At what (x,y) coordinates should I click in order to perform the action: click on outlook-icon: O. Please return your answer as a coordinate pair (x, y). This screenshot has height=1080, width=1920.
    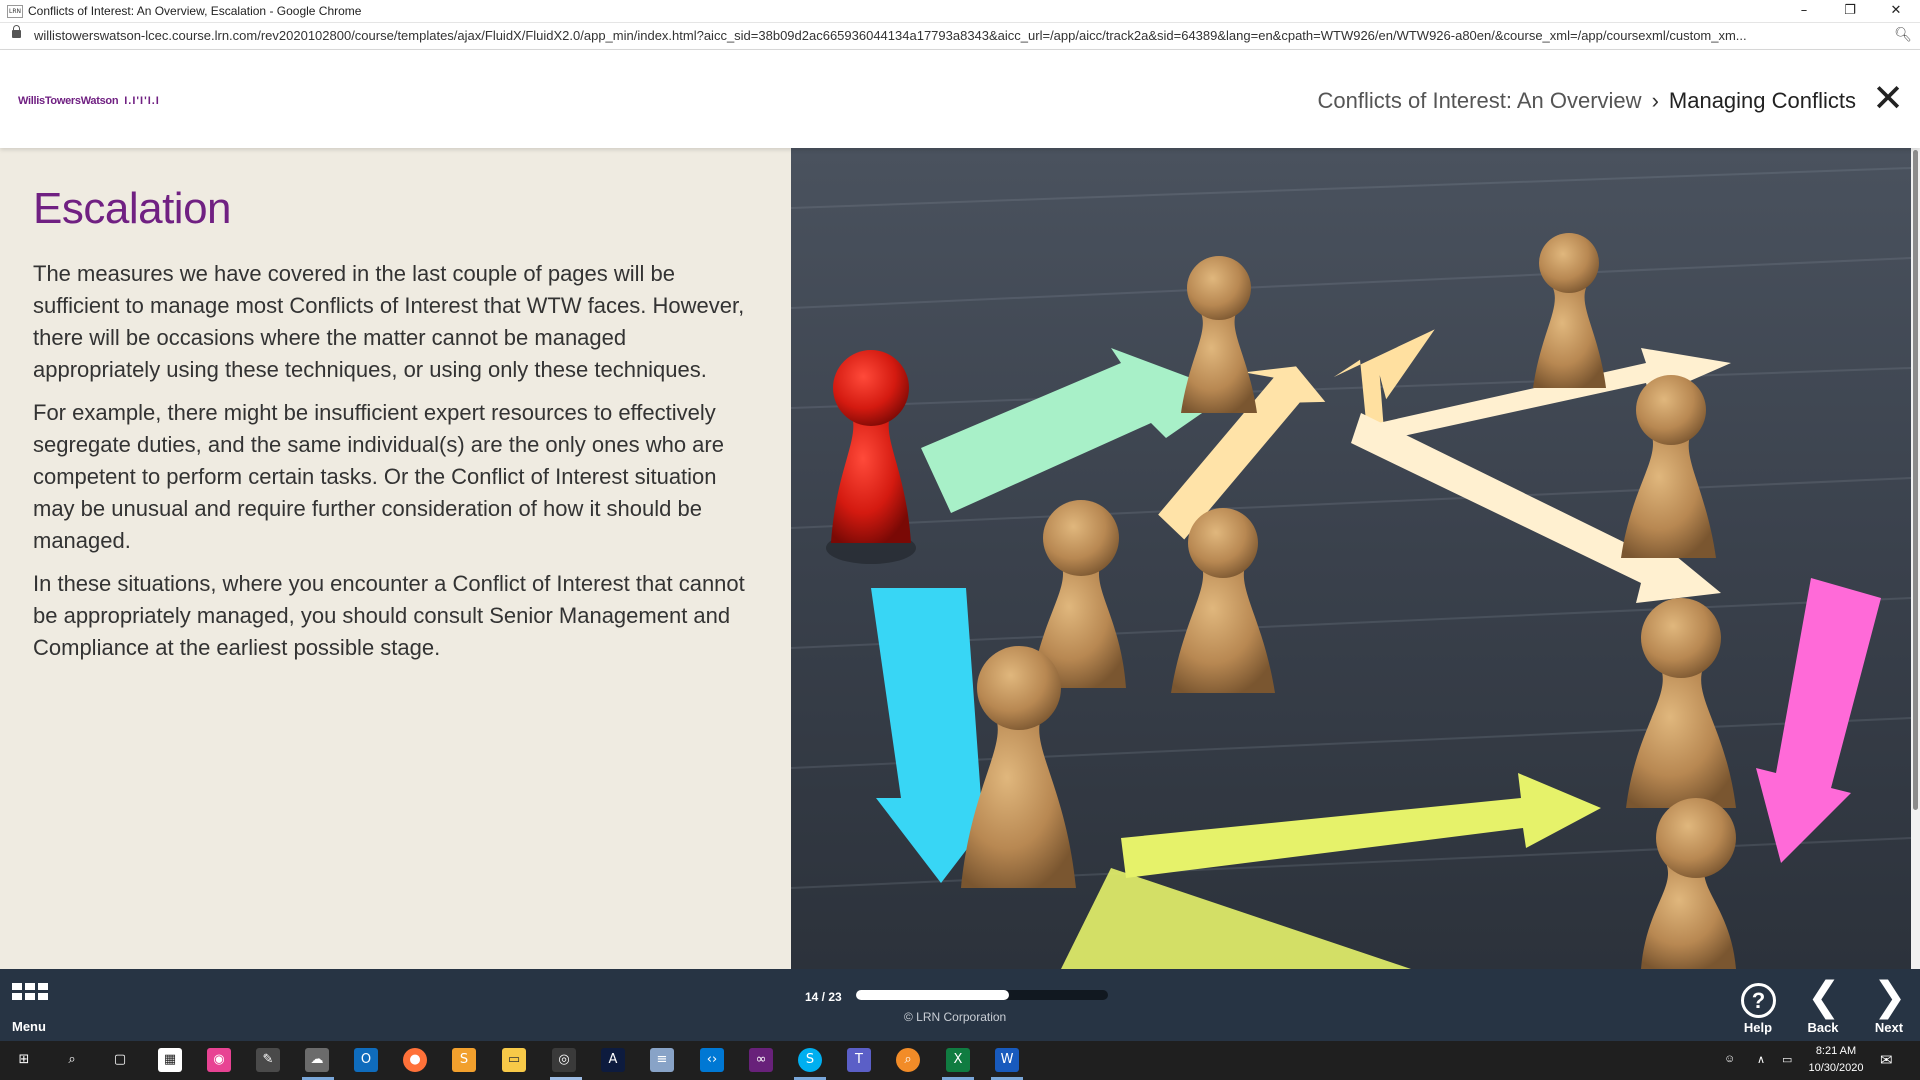
    Looking at the image, I should click on (366, 1060).